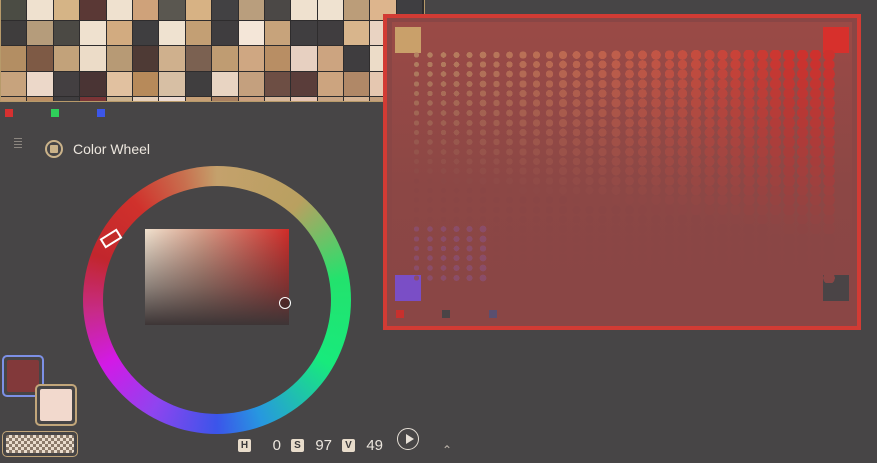 The height and width of the screenshot is (463, 877). Describe the element at coordinates (400, 314) in the screenshot. I see `panel-dot-red` at that location.